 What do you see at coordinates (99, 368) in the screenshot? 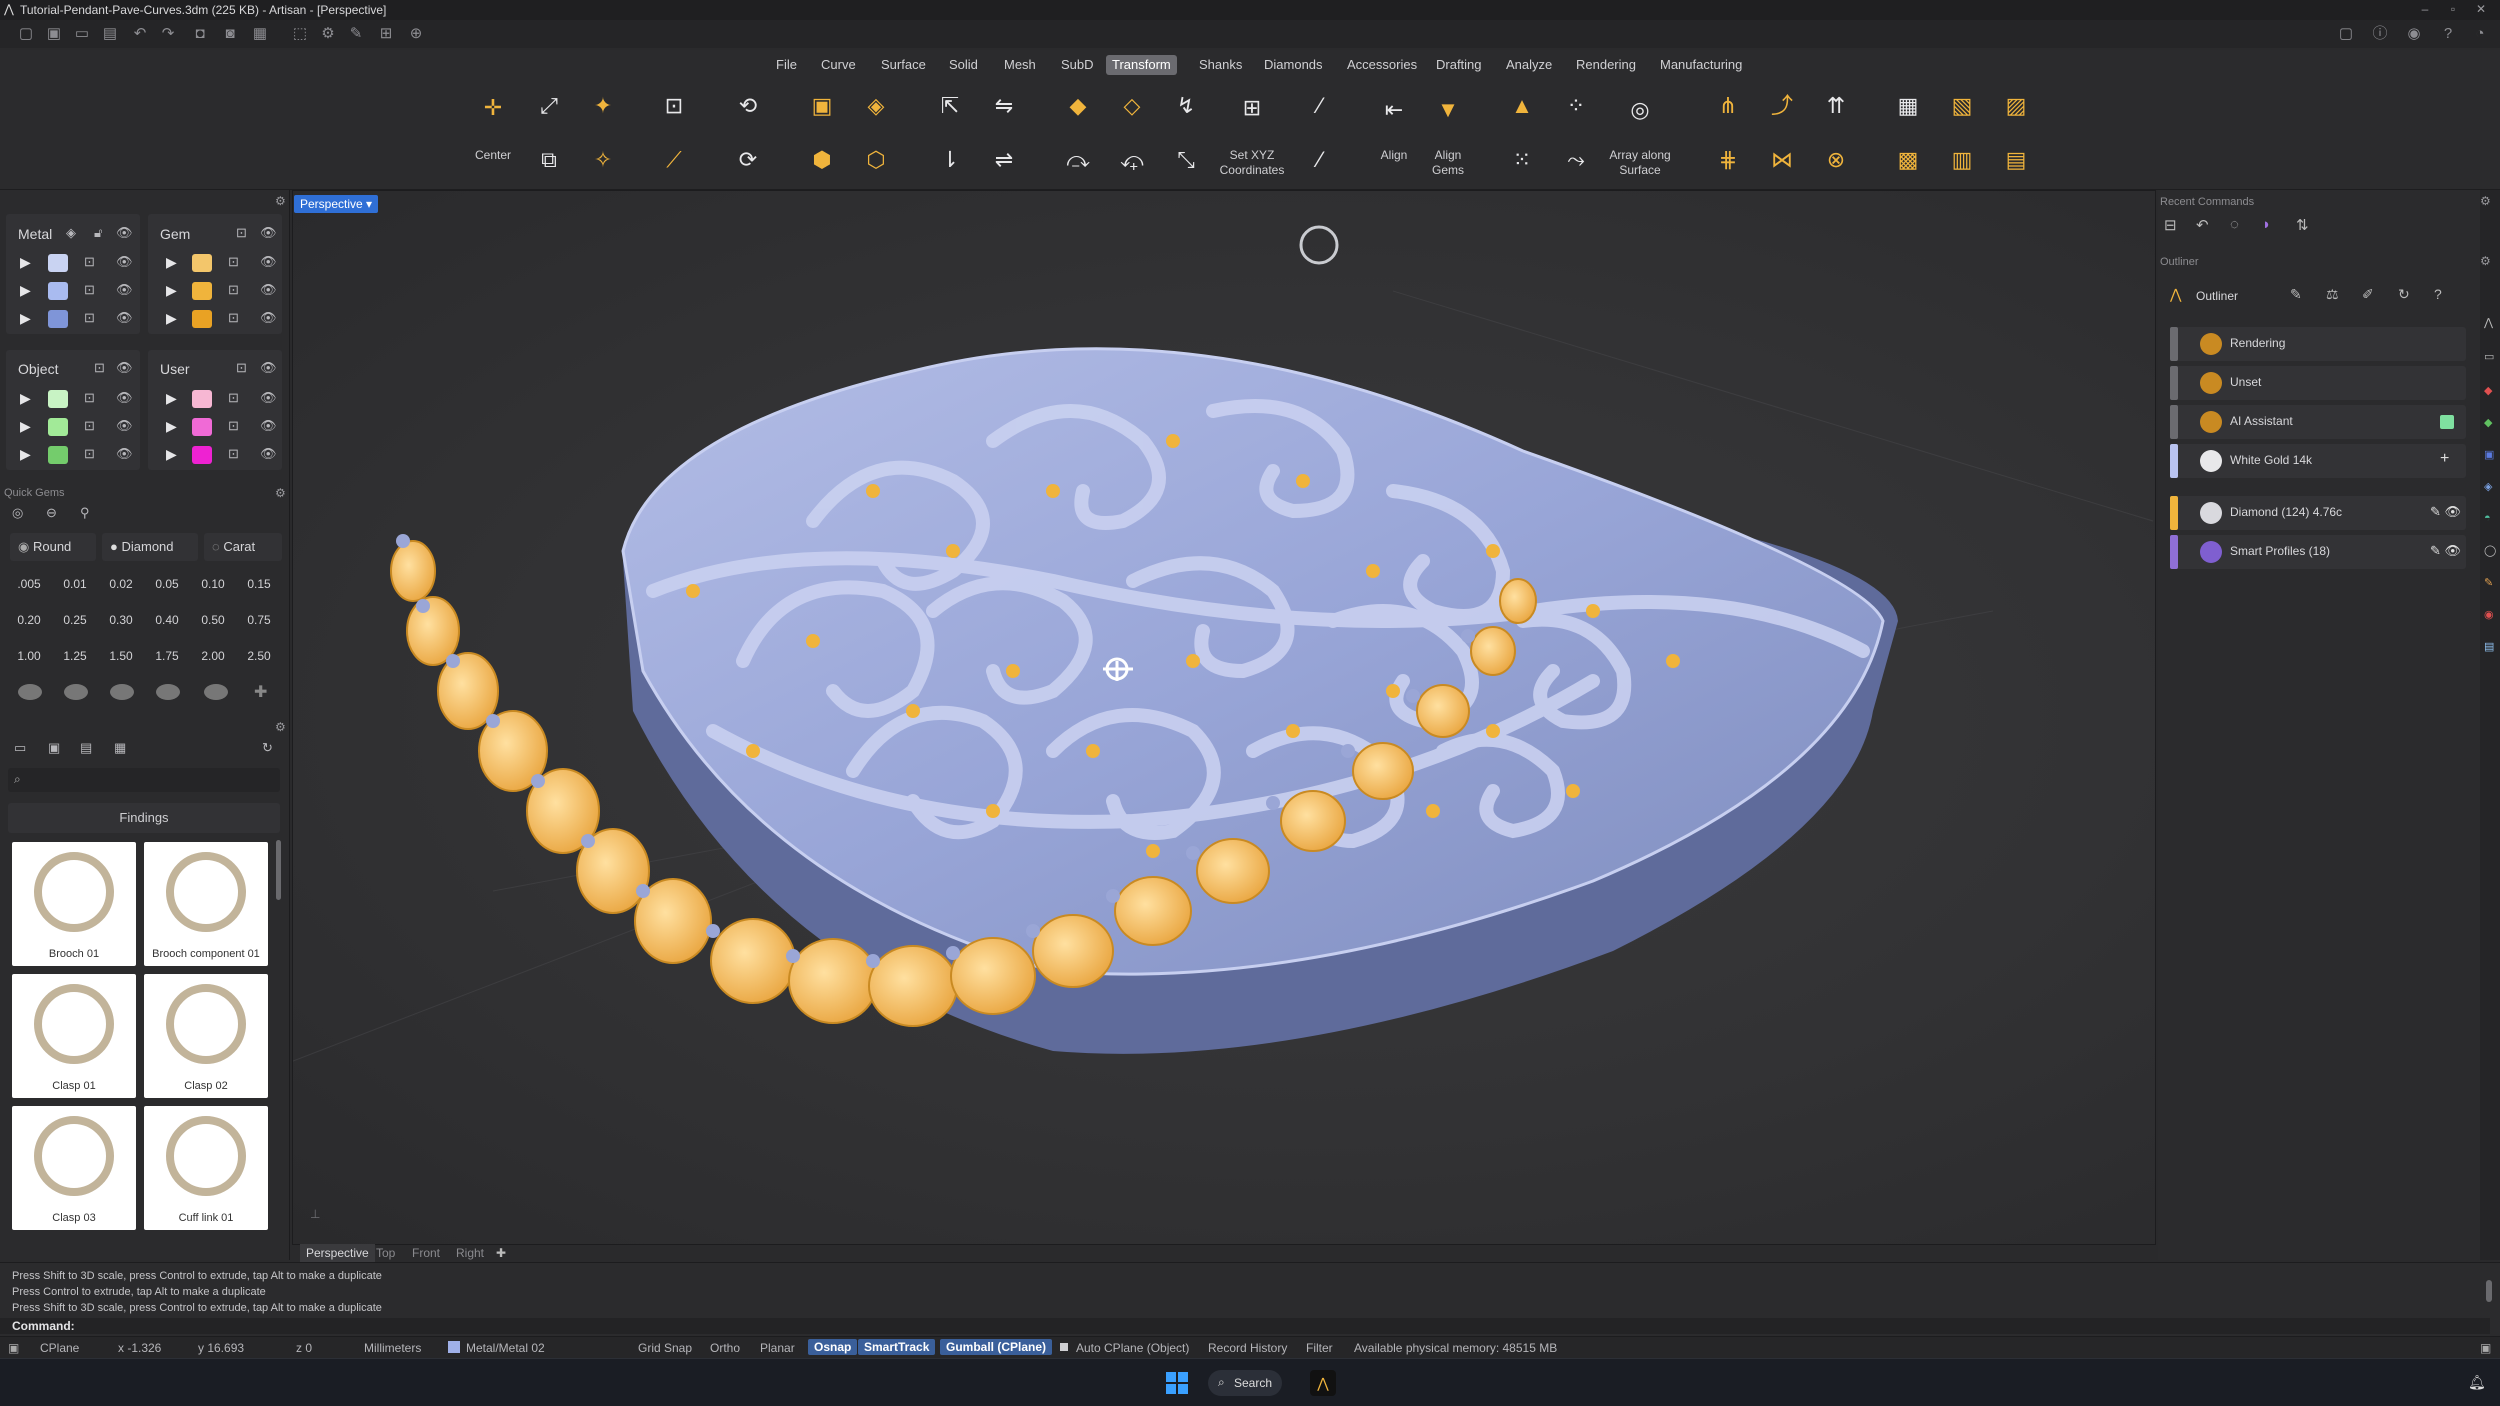
I see `object-lock-icon: ⊡` at bounding box center [99, 368].